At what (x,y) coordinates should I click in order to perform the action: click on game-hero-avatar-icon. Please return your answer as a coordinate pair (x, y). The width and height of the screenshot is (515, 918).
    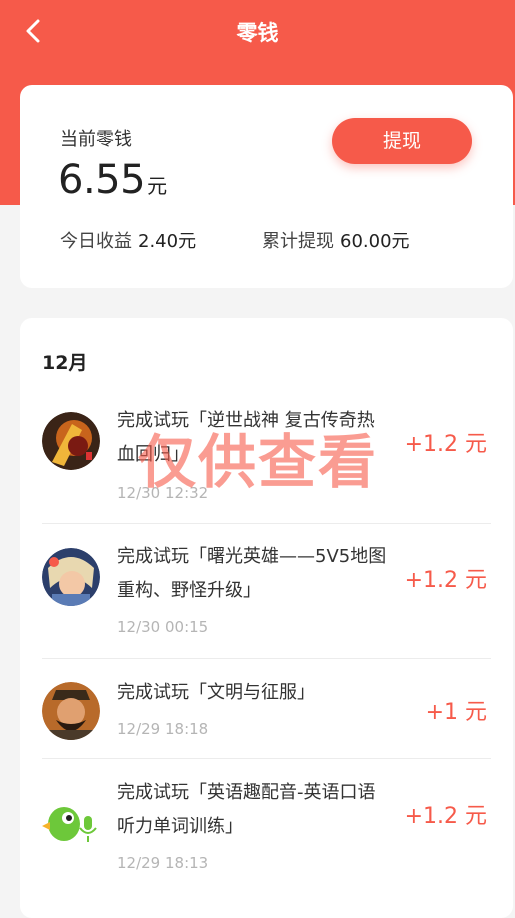
    Looking at the image, I should click on (71, 577).